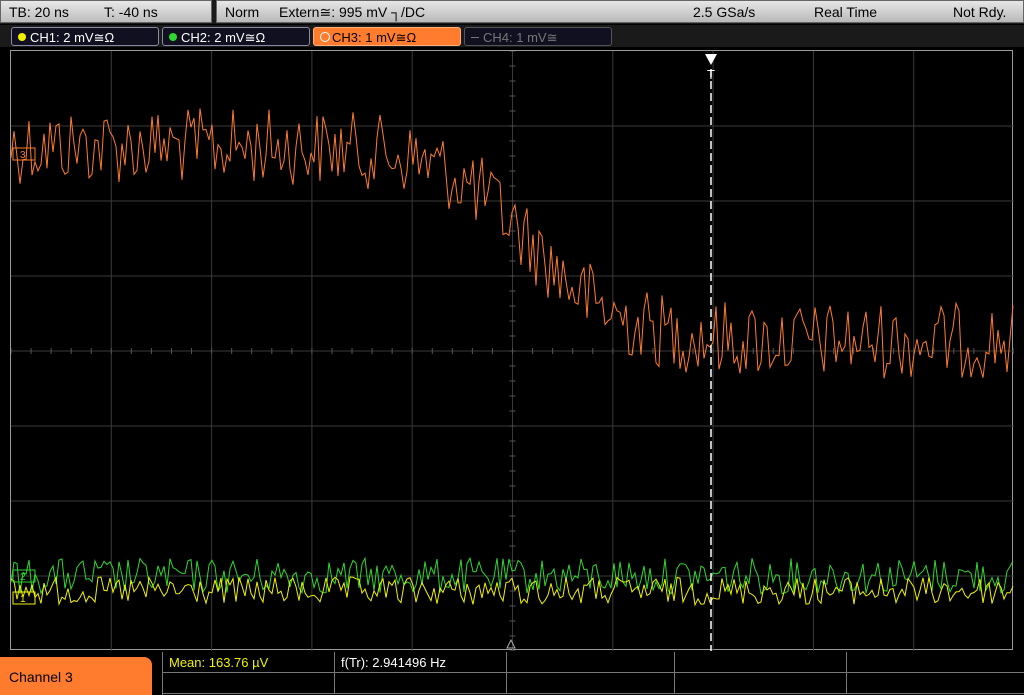 The width and height of the screenshot is (1024, 695). I want to click on acquisition-mode-label: Real Time, so click(846, 12).